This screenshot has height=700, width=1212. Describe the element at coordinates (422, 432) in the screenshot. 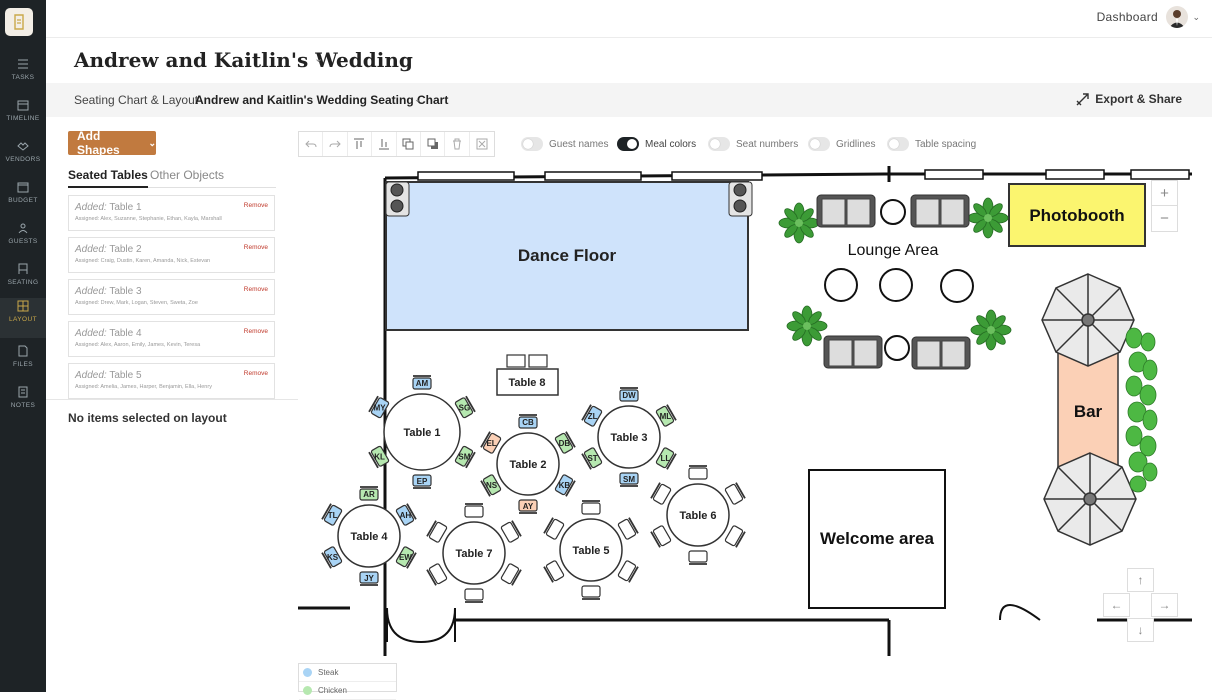

I see `table-1: Table 1` at that location.